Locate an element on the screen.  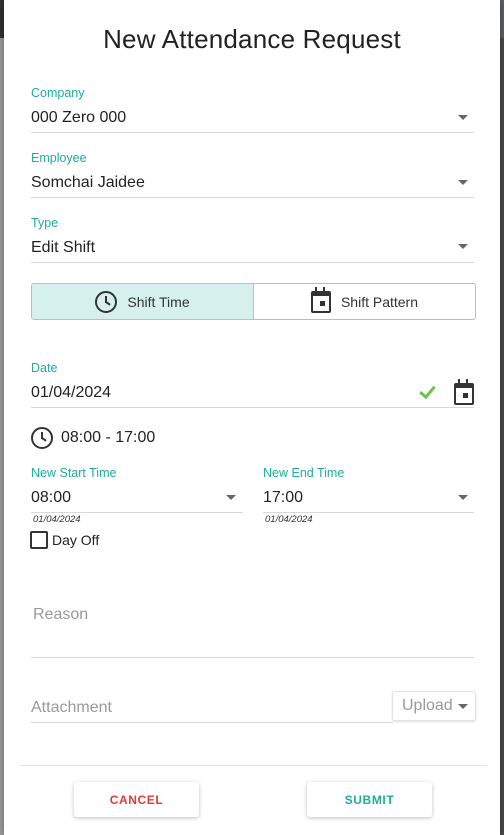
shift-mode-toggle: Shift Time Shift Pattern is located at coordinates (253, 301).